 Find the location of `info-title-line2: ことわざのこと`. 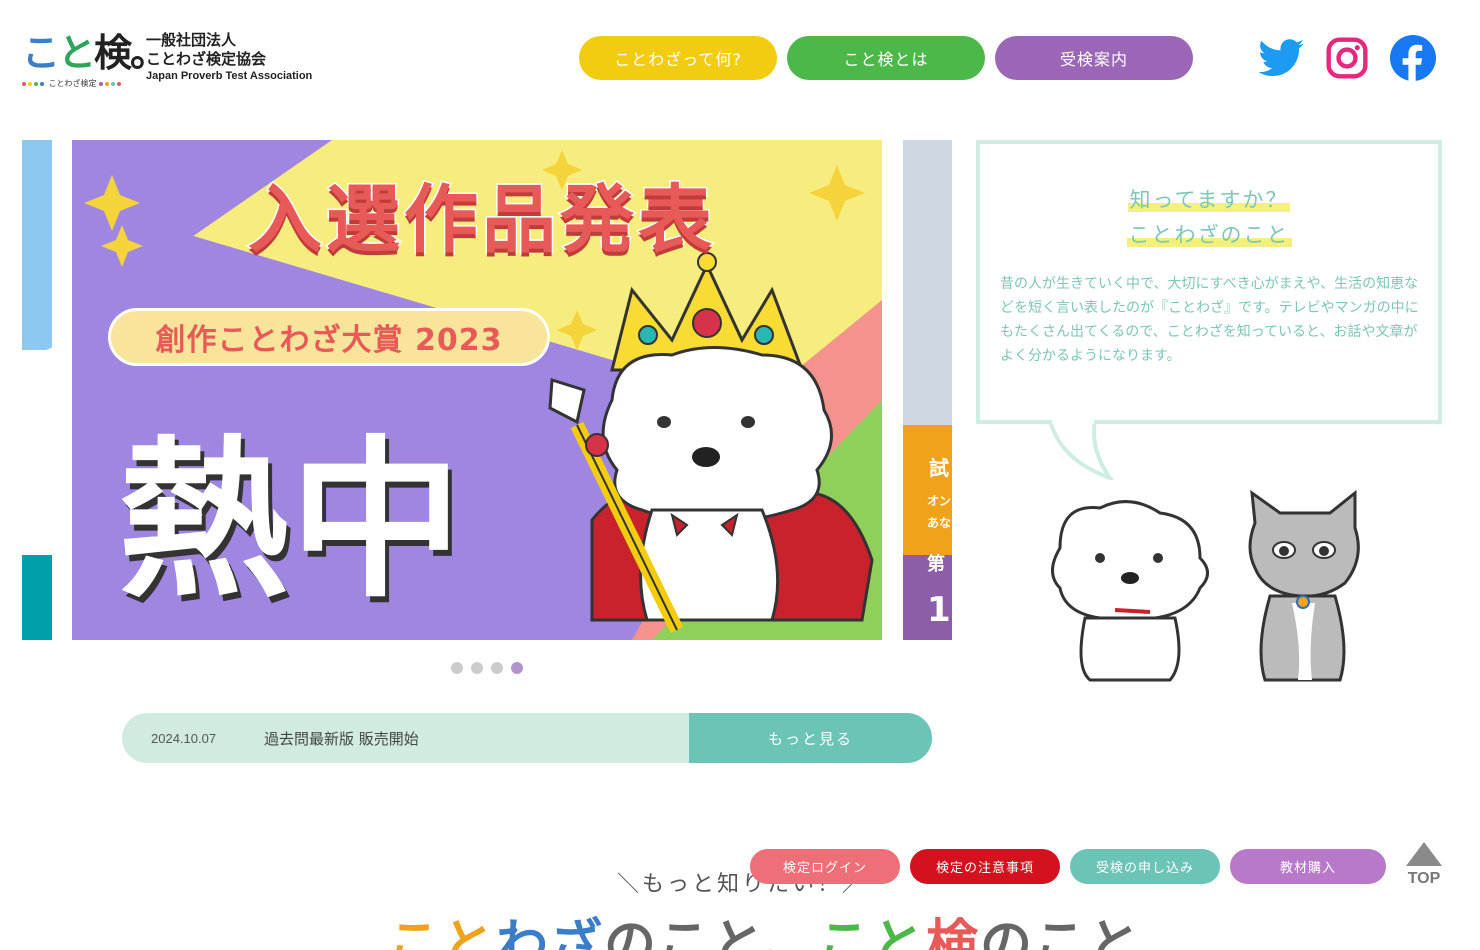

info-title-line2: ことわざのこと is located at coordinates (1209, 234).